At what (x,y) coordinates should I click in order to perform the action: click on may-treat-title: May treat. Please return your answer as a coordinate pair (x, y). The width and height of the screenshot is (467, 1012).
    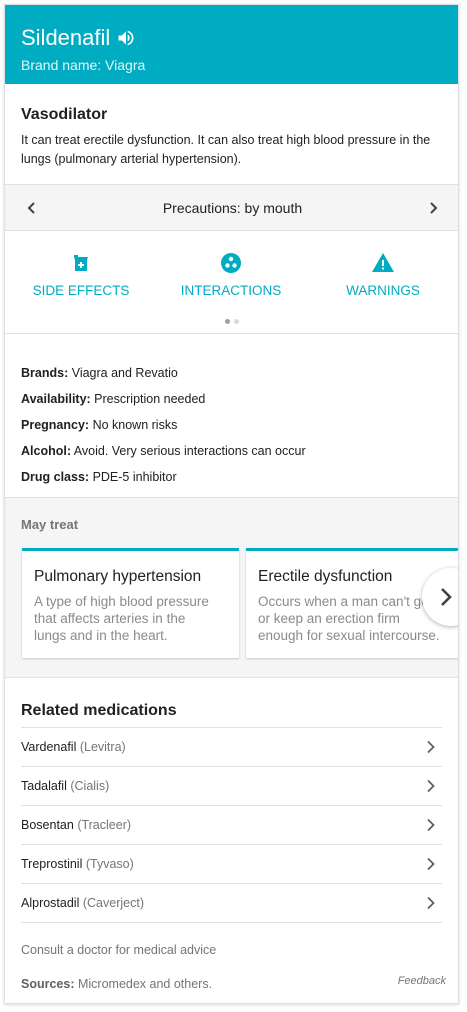
    Looking at the image, I should click on (50, 524).